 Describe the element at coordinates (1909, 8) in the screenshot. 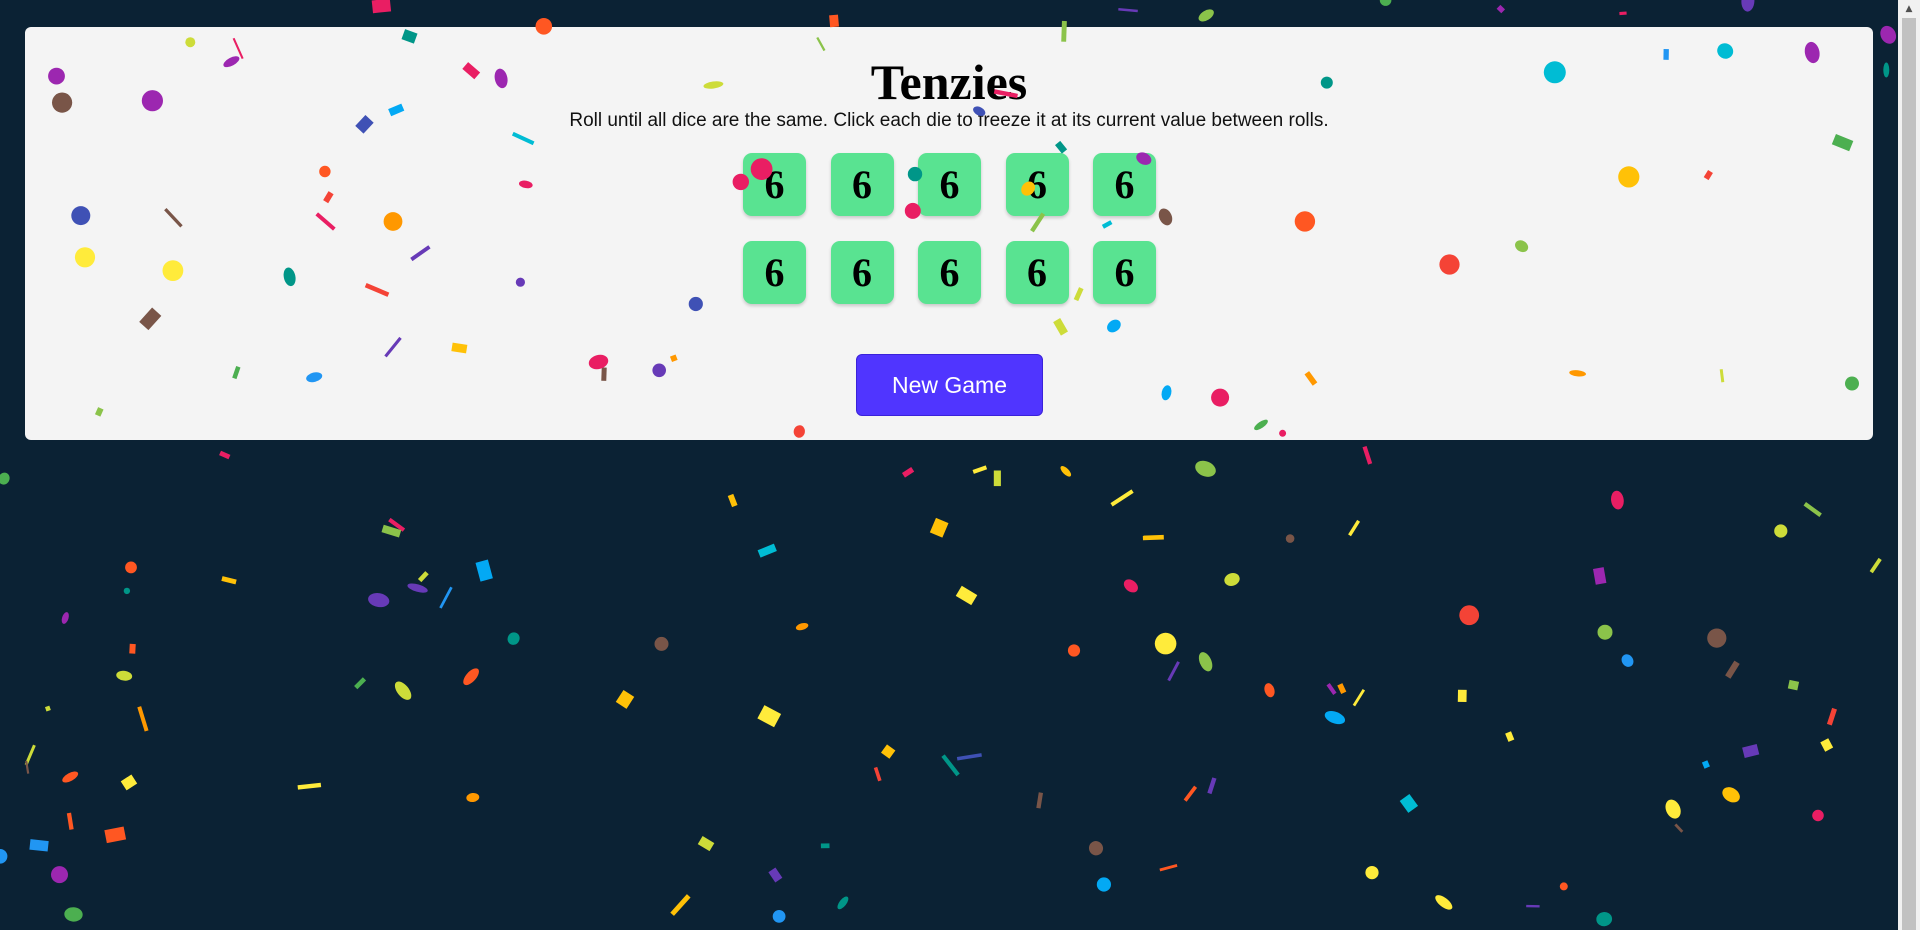

I see `scroll-up-arrow-icon: ▲` at that location.